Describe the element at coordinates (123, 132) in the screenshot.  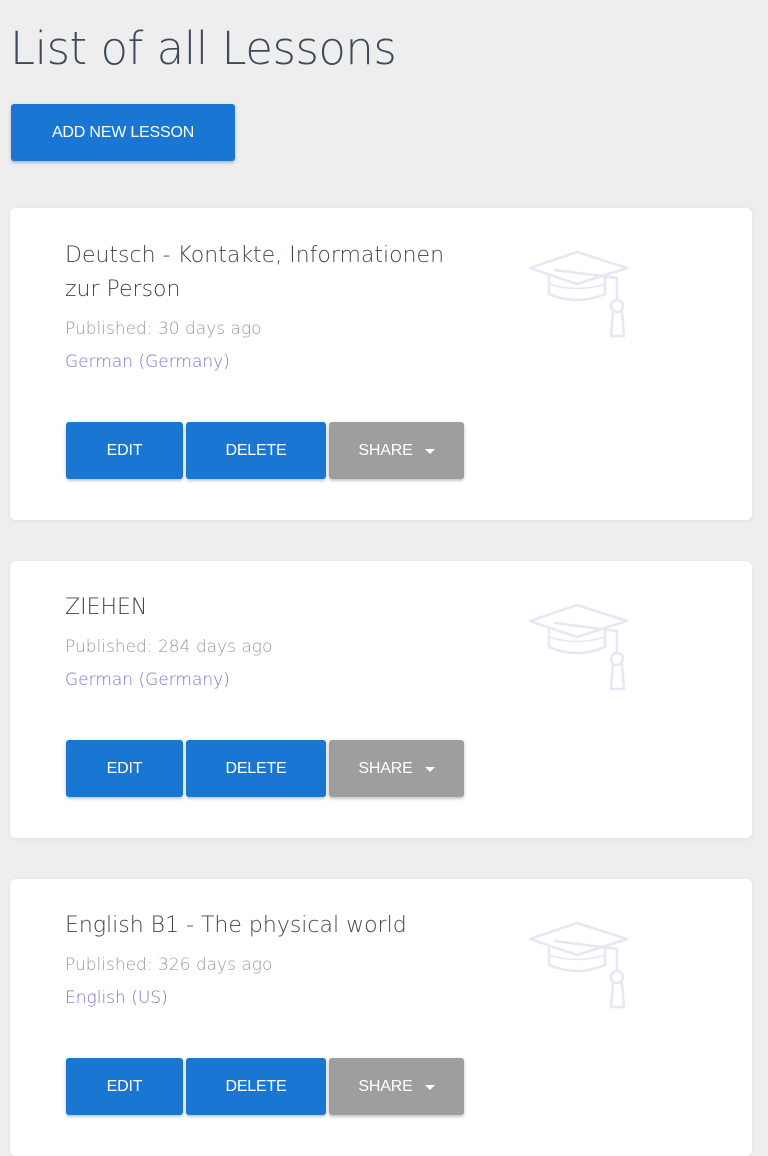
I see `add-new-lesson-button: ADD NEW LESSON` at that location.